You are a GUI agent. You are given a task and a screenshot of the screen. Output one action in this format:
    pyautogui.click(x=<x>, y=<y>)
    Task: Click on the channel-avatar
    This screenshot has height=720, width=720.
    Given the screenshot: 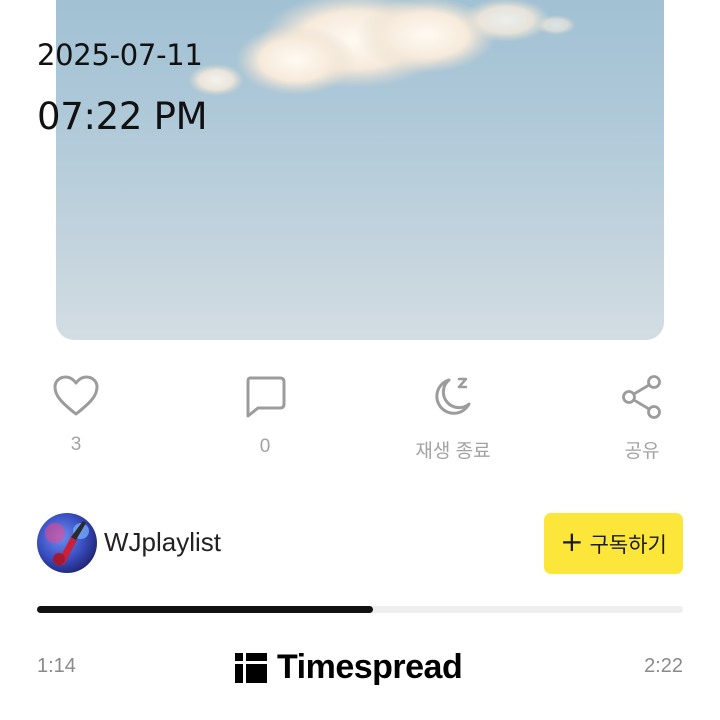 What is the action you would take?
    pyautogui.click(x=67, y=543)
    